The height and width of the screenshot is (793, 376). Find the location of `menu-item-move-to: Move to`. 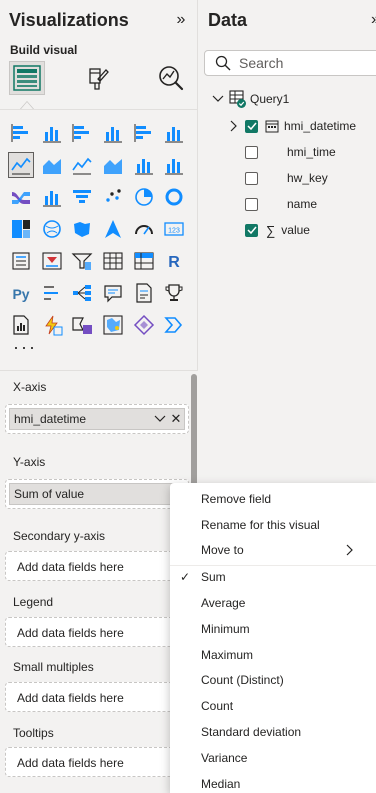

menu-item-move-to: Move to is located at coordinates (273, 550).